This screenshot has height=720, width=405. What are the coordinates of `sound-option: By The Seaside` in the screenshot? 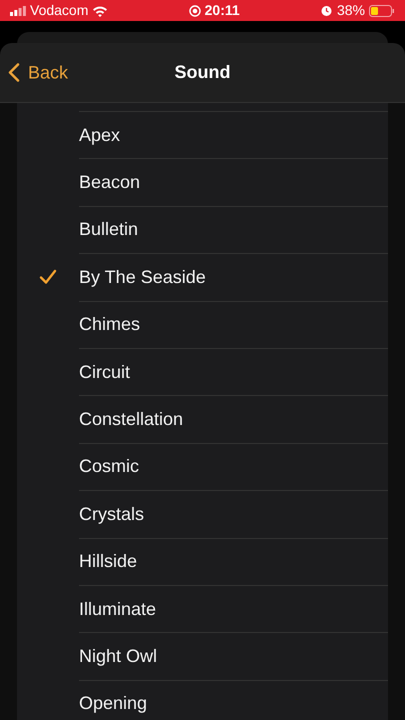 It's located at (202, 277).